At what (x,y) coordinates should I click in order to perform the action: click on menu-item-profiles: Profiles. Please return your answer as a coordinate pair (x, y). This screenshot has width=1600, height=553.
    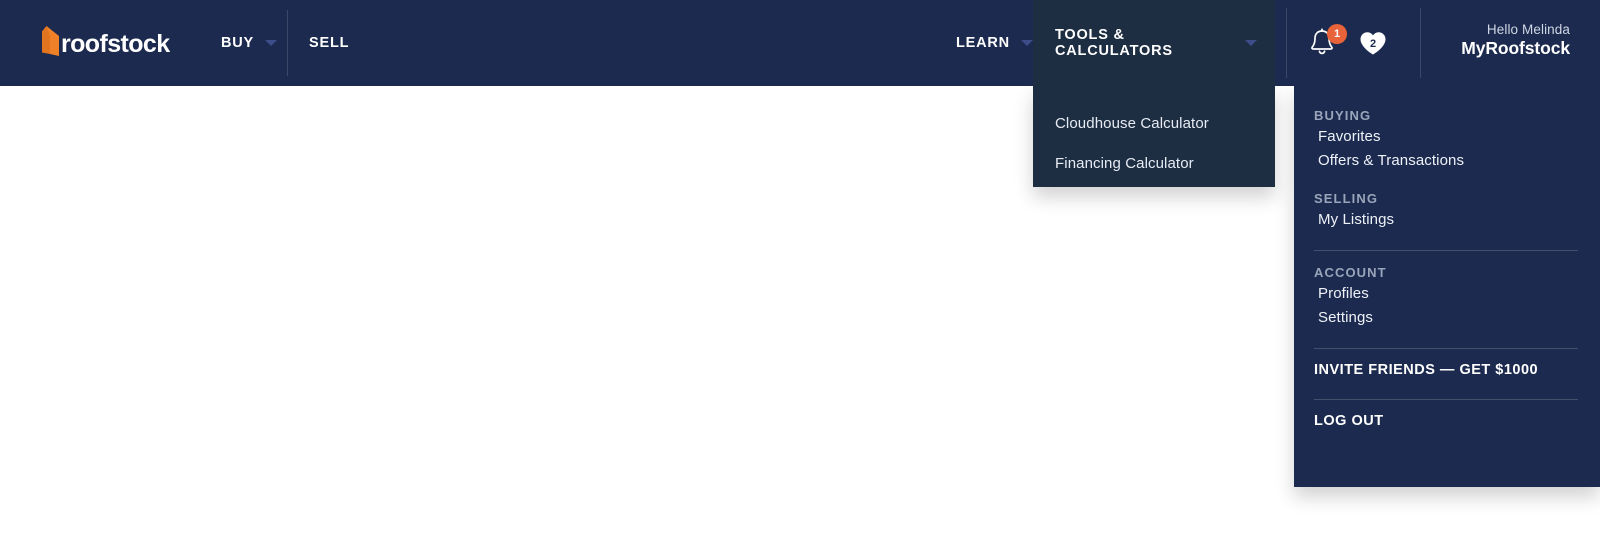
    Looking at the image, I should click on (1446, 294).